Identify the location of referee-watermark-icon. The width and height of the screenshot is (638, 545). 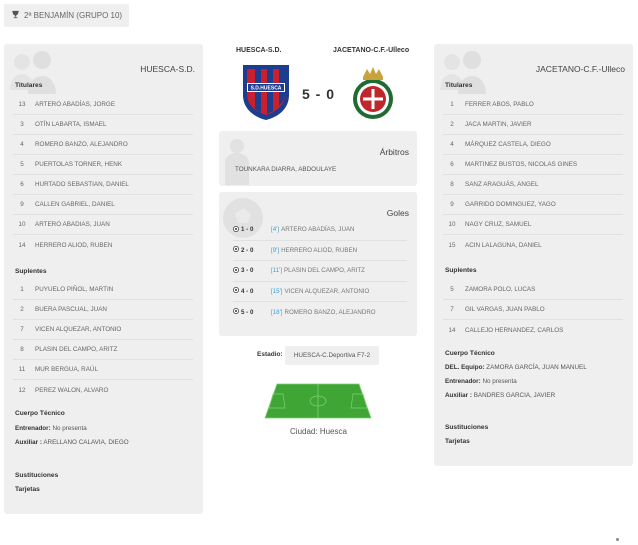
(239, 161).